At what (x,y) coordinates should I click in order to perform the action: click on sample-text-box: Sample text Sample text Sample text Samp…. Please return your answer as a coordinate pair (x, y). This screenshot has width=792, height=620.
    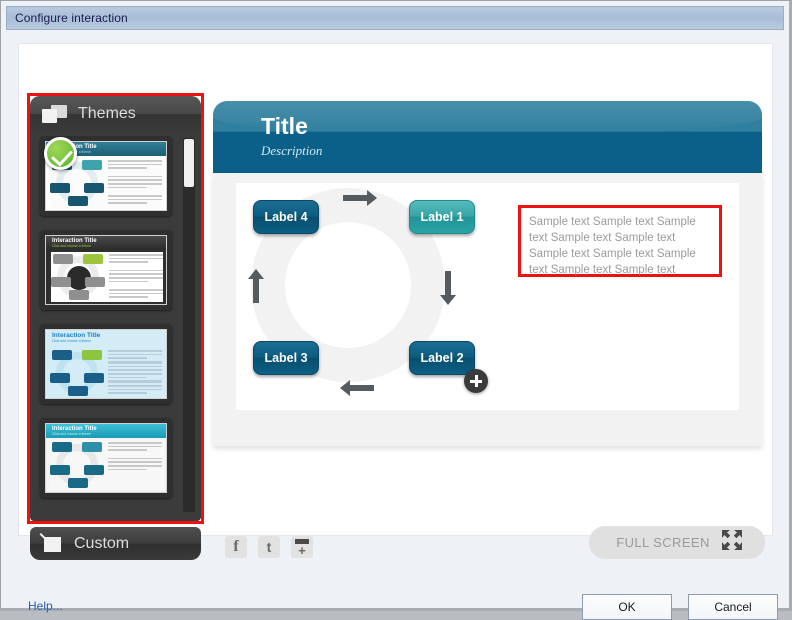
    Looking at the image, I should click on (620, 241).